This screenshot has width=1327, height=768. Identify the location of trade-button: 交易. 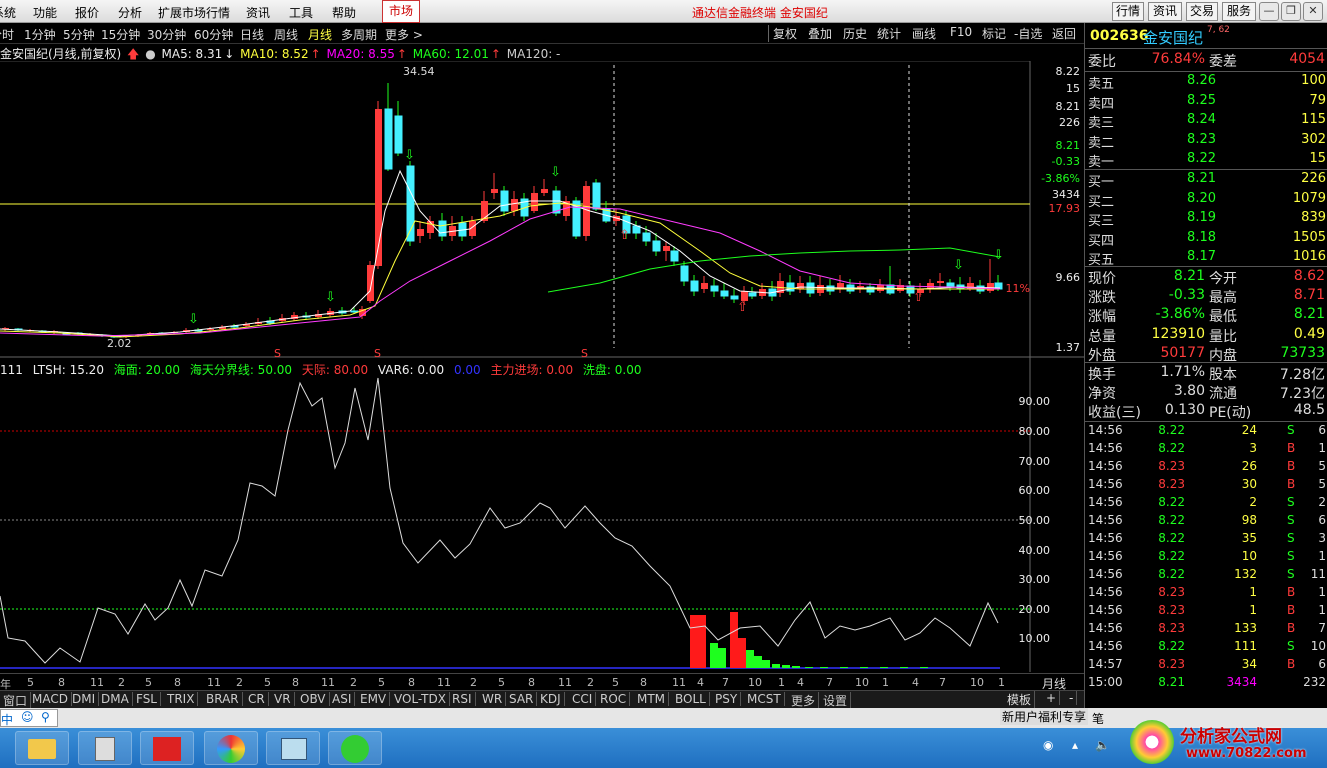
(1202, 11).